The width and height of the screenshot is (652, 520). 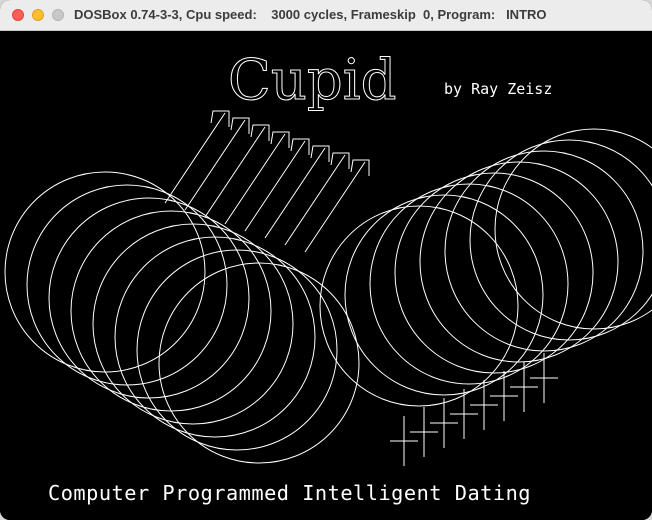 What do you see at coordinates (38, 15) in the screenshot?
I see `minimize-button` at bounding box center [38, 15].